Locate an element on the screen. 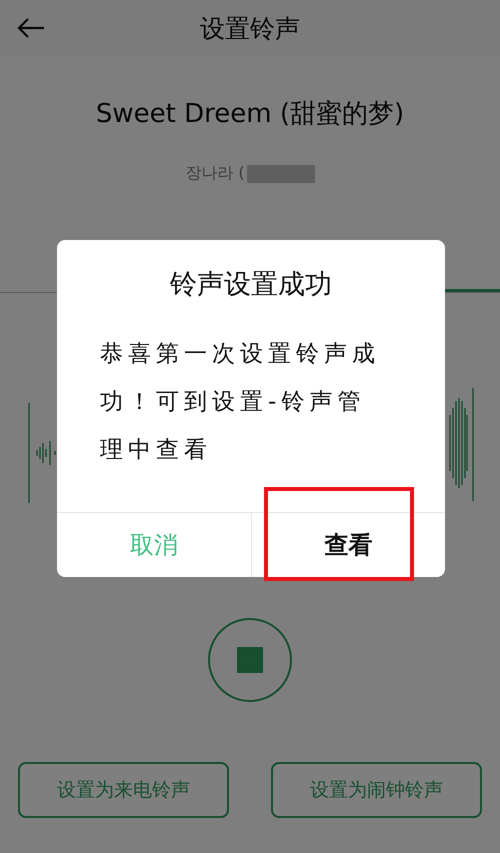  ringtone-button: 设置为闹钟铃声 is located at coordinates (376, 790).